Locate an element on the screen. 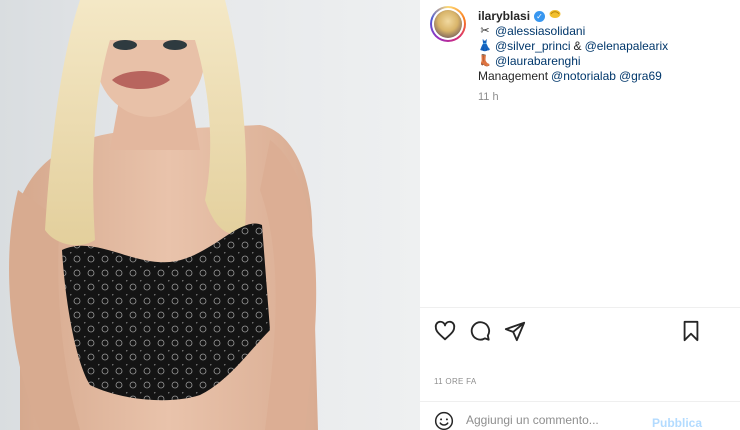 The height and width of the screenshot is (430, 740). scissors-comb-icon: ✂ is located at coordinates (485, 31).